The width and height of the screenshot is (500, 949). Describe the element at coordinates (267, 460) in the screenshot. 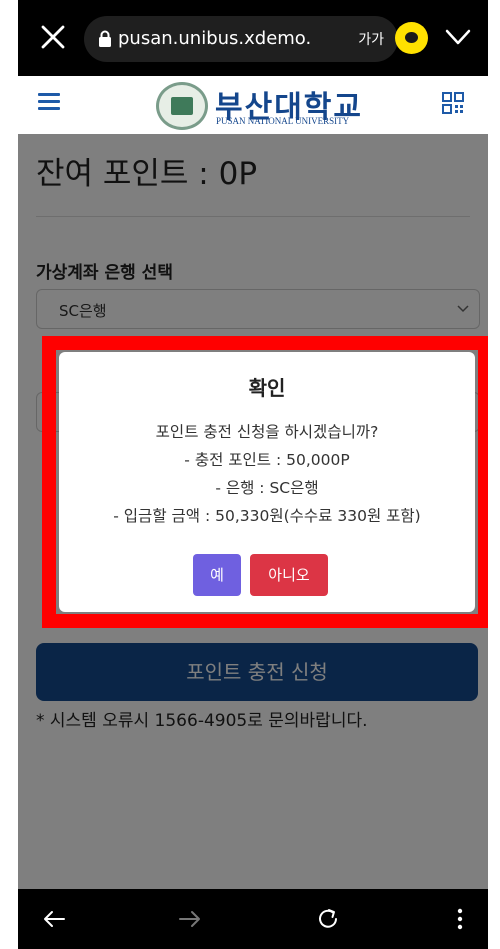

I see `dialog-points-line: - 충전 포인트 : 50,000P` at that location.